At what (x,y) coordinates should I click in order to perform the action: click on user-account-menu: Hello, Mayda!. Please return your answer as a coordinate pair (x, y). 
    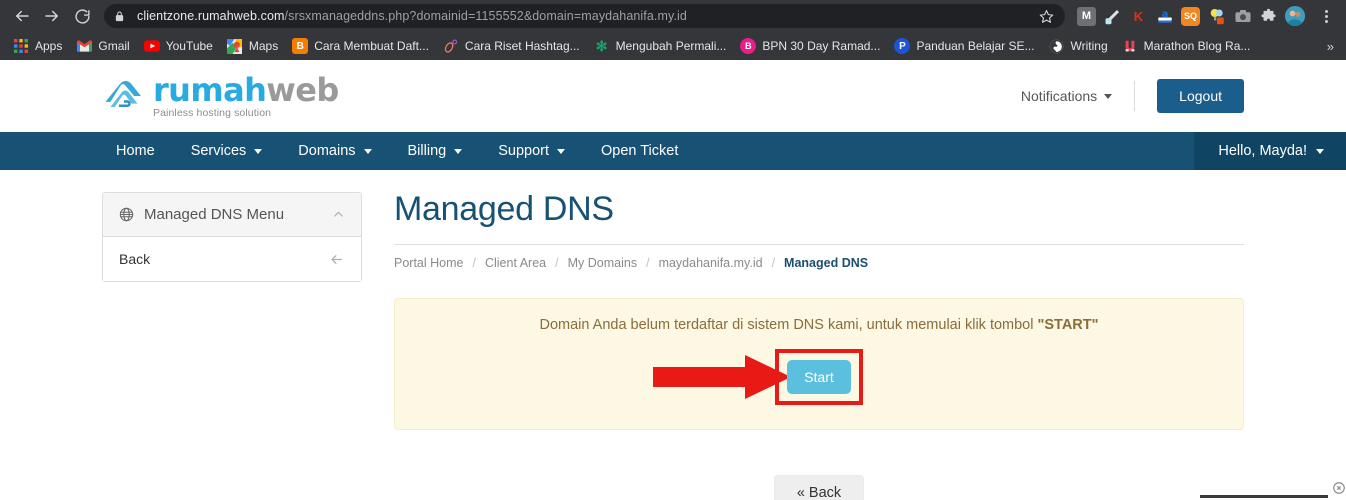
    Looking at the image, I should click on (1270, 151).